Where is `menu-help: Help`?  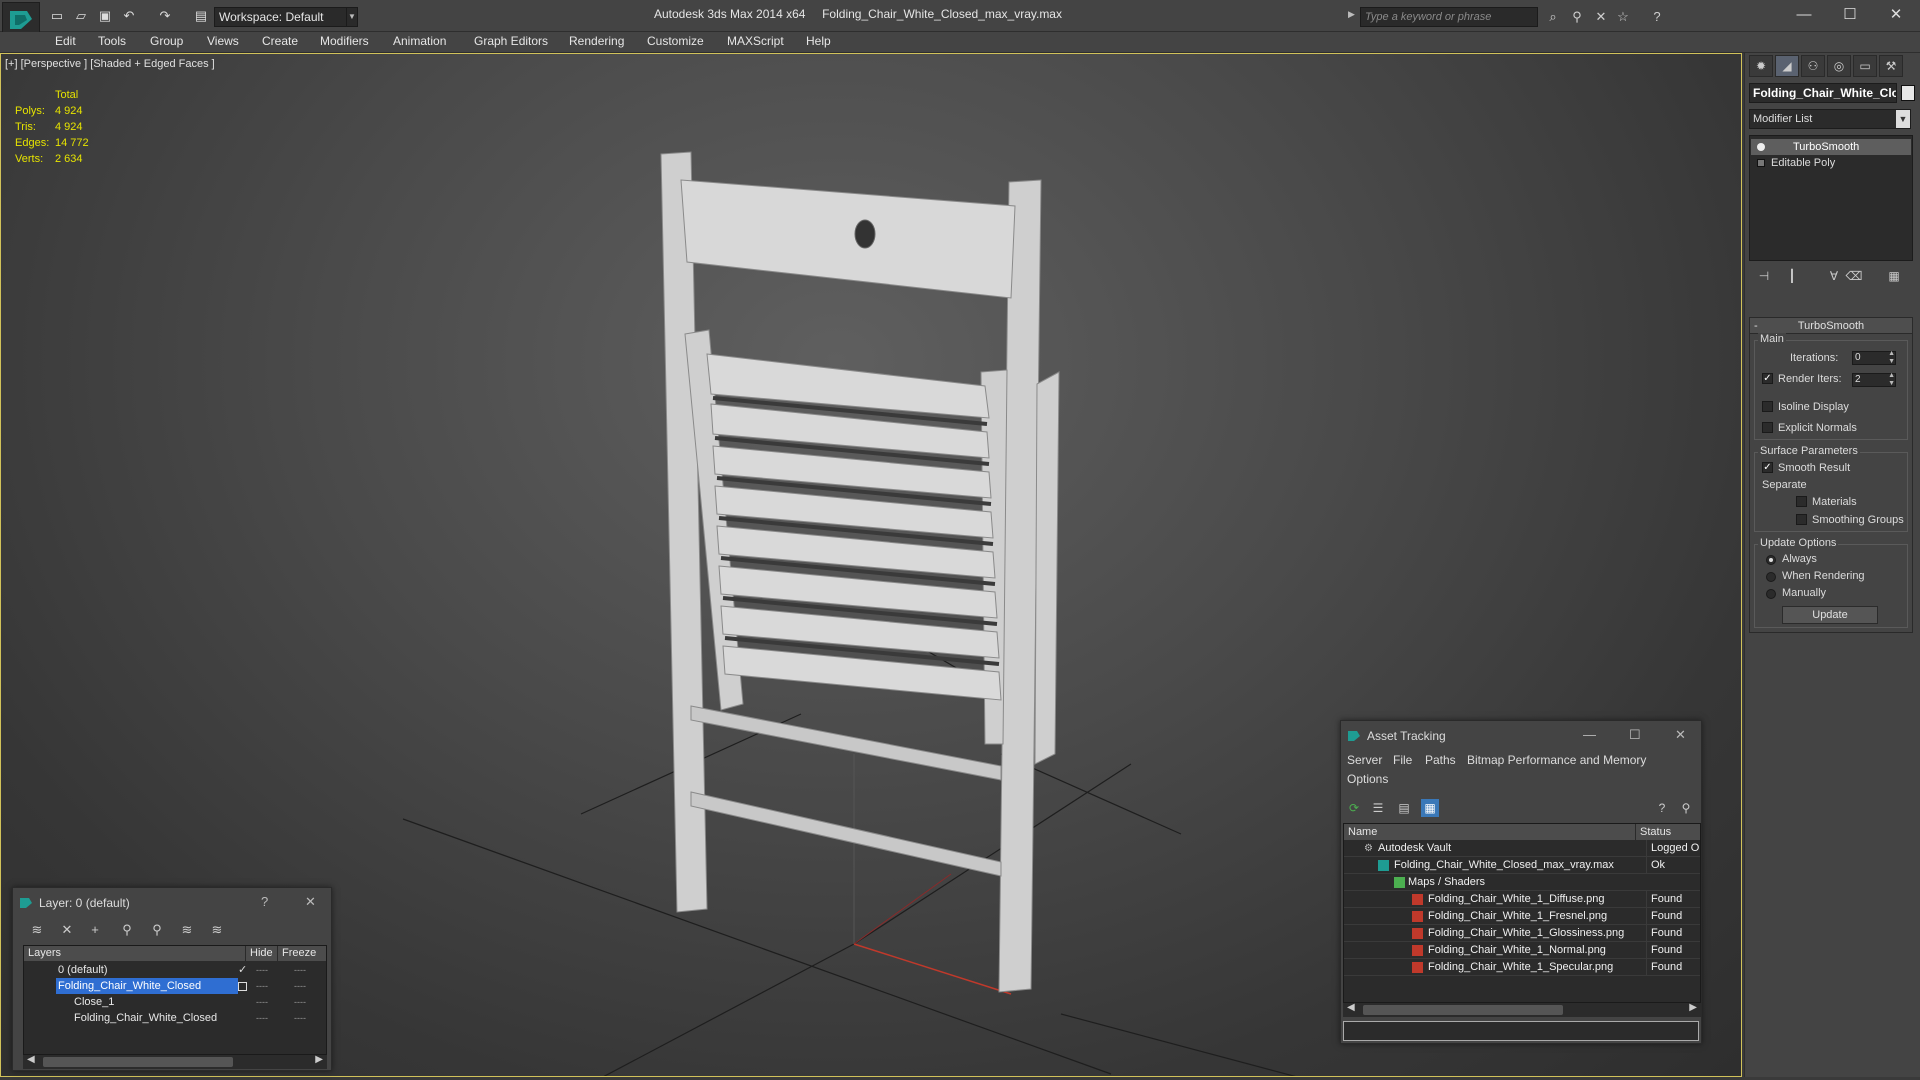
menu-help: Help is located at coordinates (818, 41).